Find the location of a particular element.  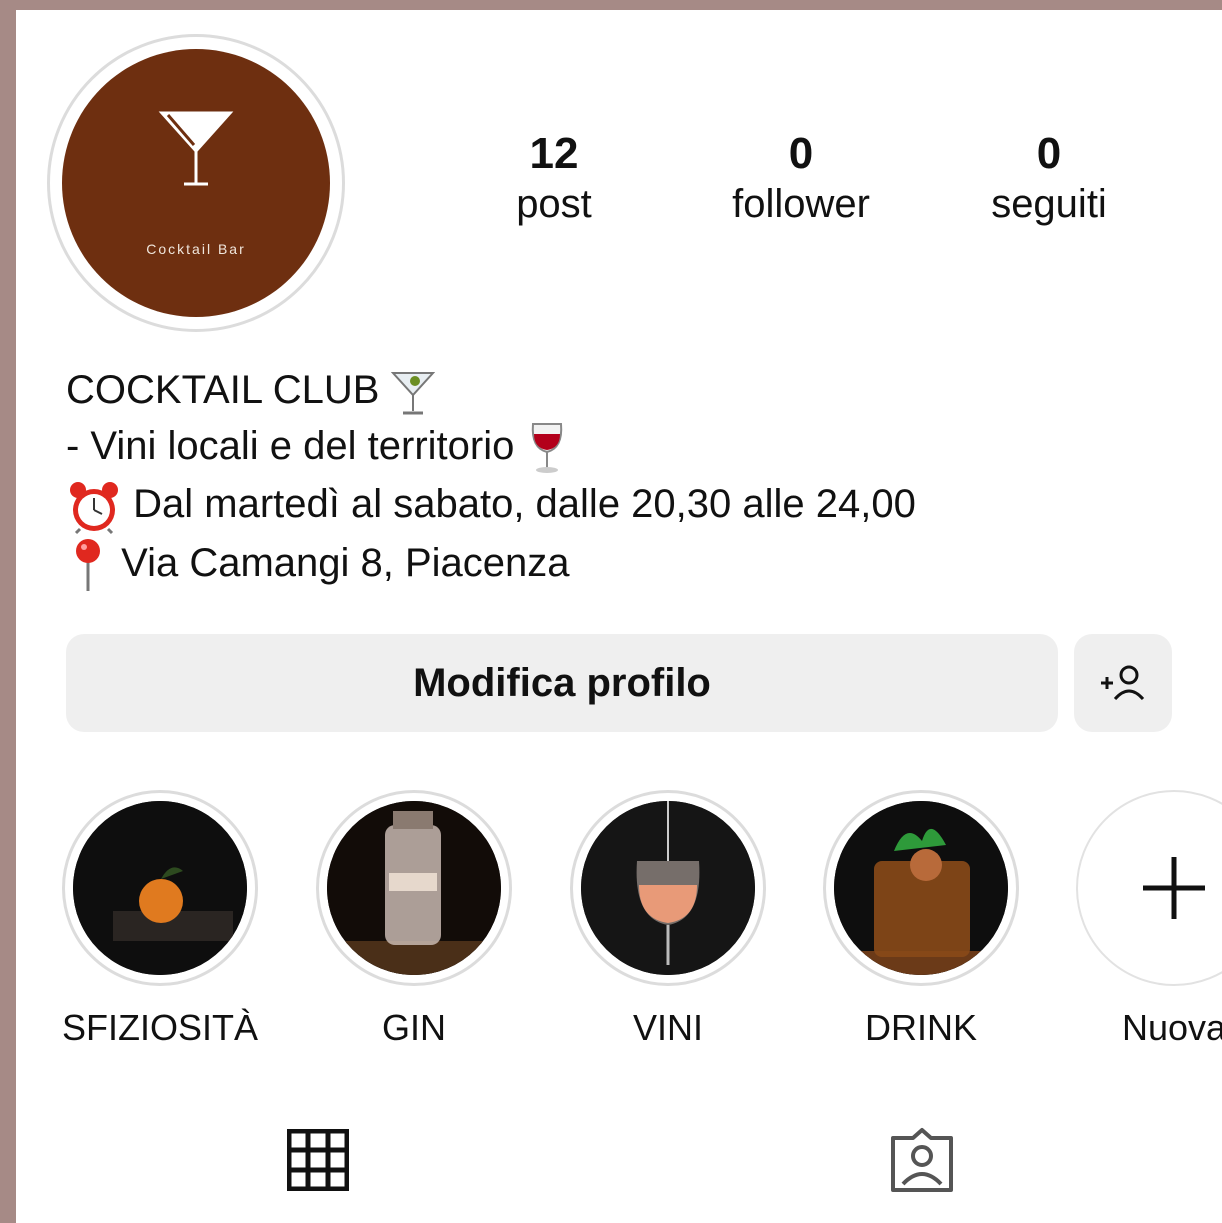

discover-people-button is located at coordinates (1123, 683).